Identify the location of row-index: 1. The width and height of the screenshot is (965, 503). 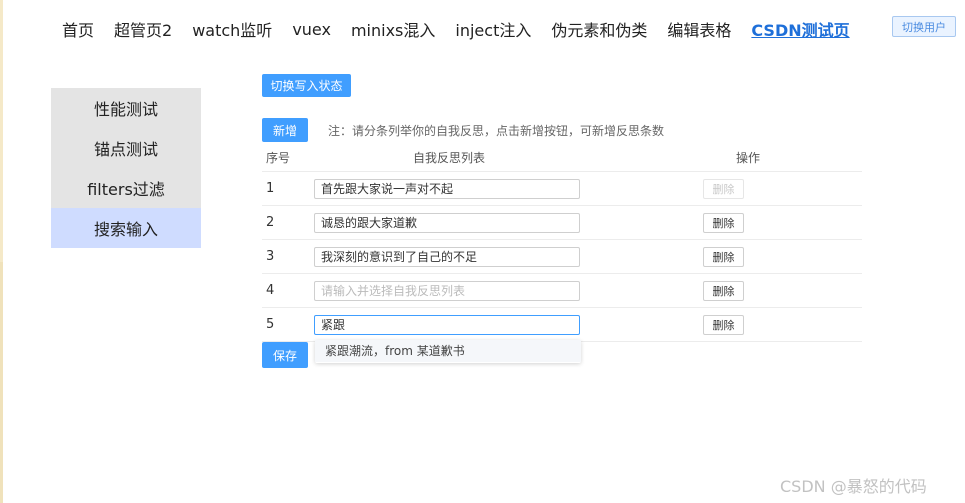
(270, 188).